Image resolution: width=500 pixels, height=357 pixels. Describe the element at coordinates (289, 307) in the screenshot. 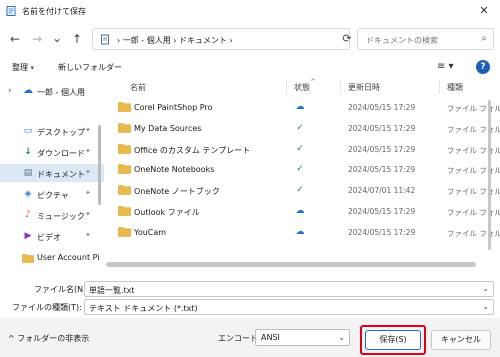

I see `filetype-select: テキスト ドキュメント (*.txt) ⌄` at that location.